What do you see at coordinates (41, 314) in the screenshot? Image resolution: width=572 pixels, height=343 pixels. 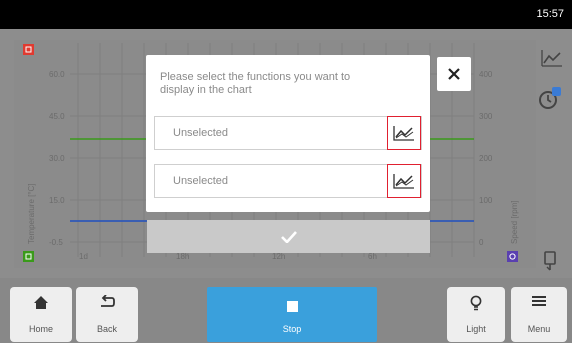 I see `home-button: Home` at bounding box center [41, 314].